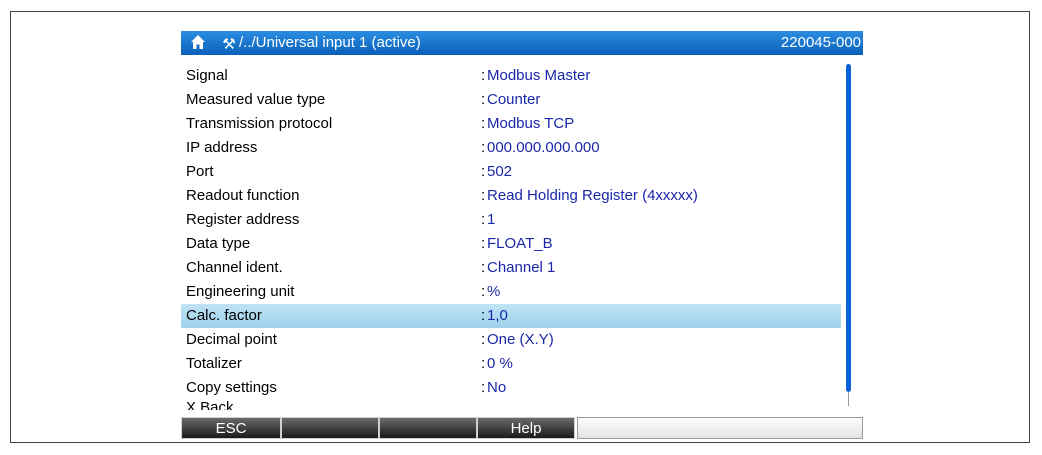  Describe the element at coordinates (207, 75) in the screenshot. I see `item-label: Signal` at that location.